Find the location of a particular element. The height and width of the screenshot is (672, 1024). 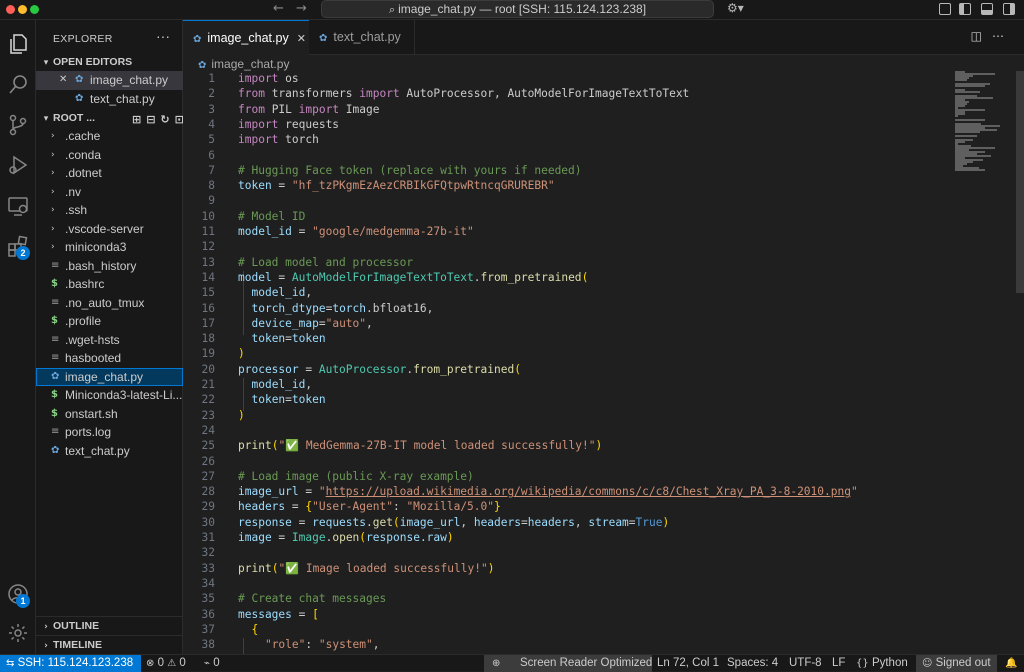

tree-folder: › .cache is located at coordinates (109, 136).